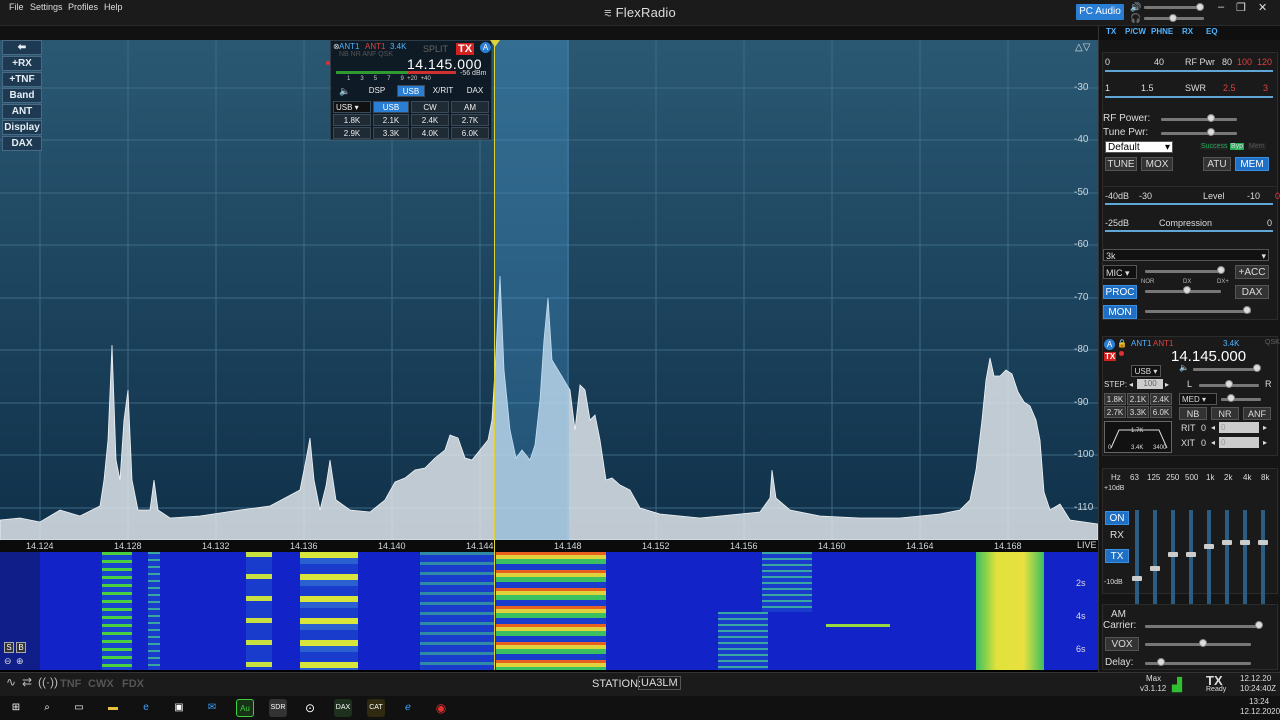 Image resolution: width=1280 pixels, height=720 pixels. I want to click on zoom-out-icon: ⊖, so click(8, 661).